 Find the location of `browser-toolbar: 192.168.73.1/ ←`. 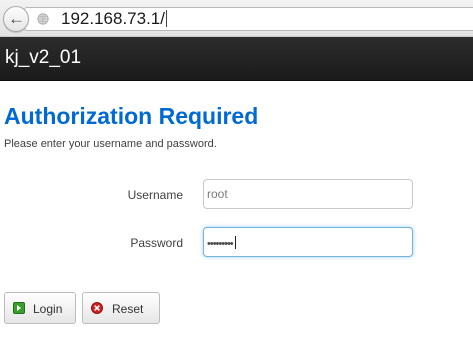

browser-toolbar: 192.168.73.1/ ← is located at coordinates (236, 18).